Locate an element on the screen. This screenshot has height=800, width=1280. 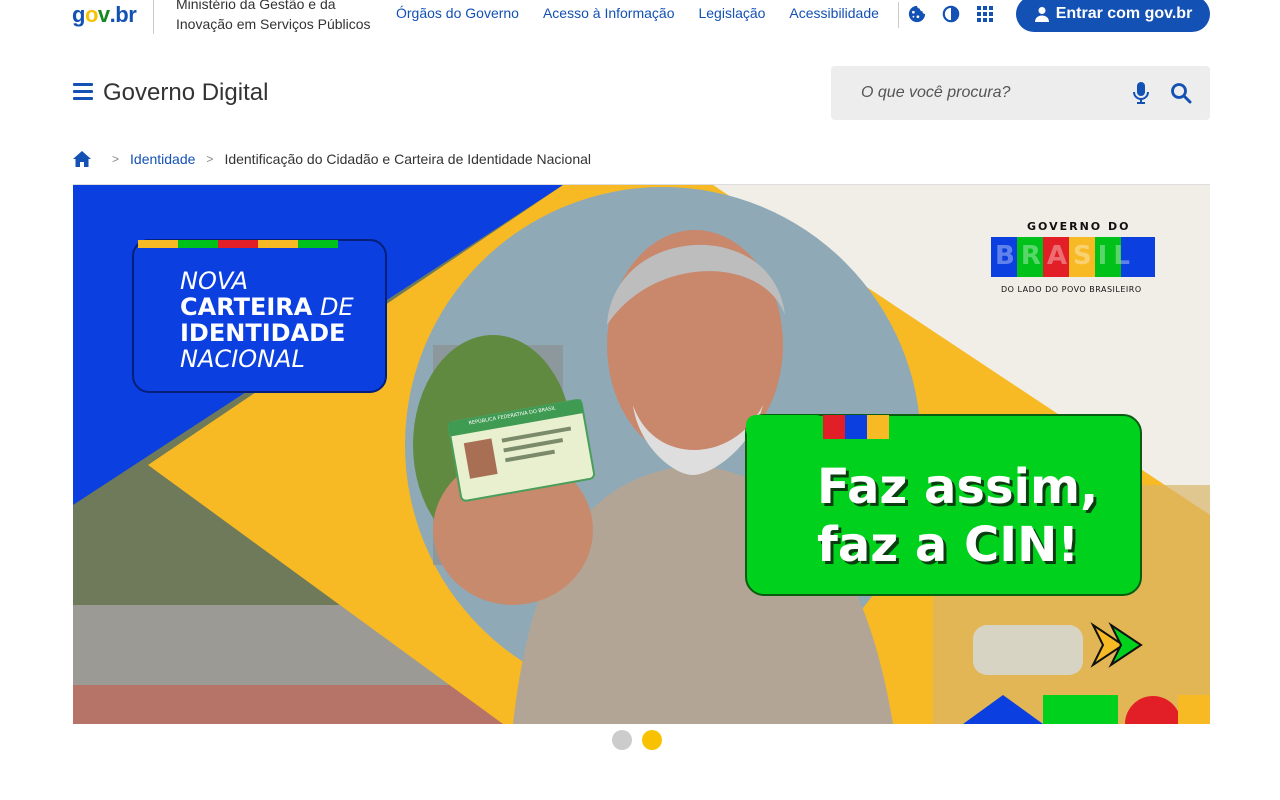
brasil-wordmark: BRASIL is located at coordinates (1065, 256).